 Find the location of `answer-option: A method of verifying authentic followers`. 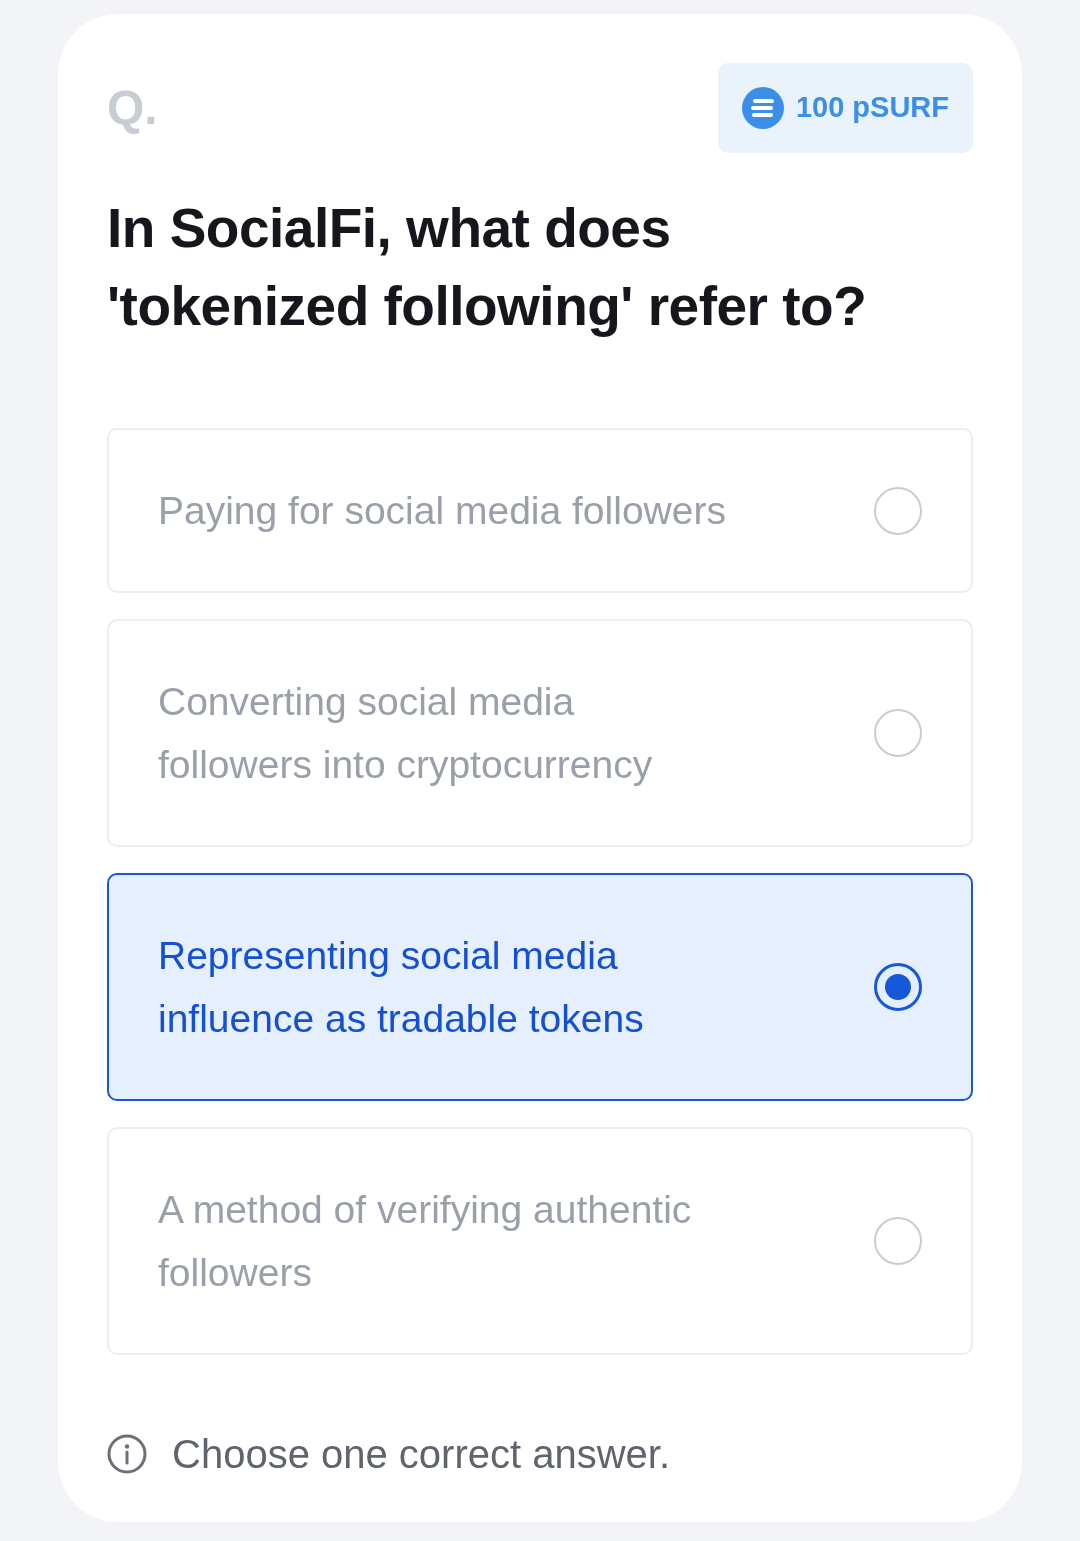

answer-option: A method of verifying authentic followers is located at coordinates (540, 1241).